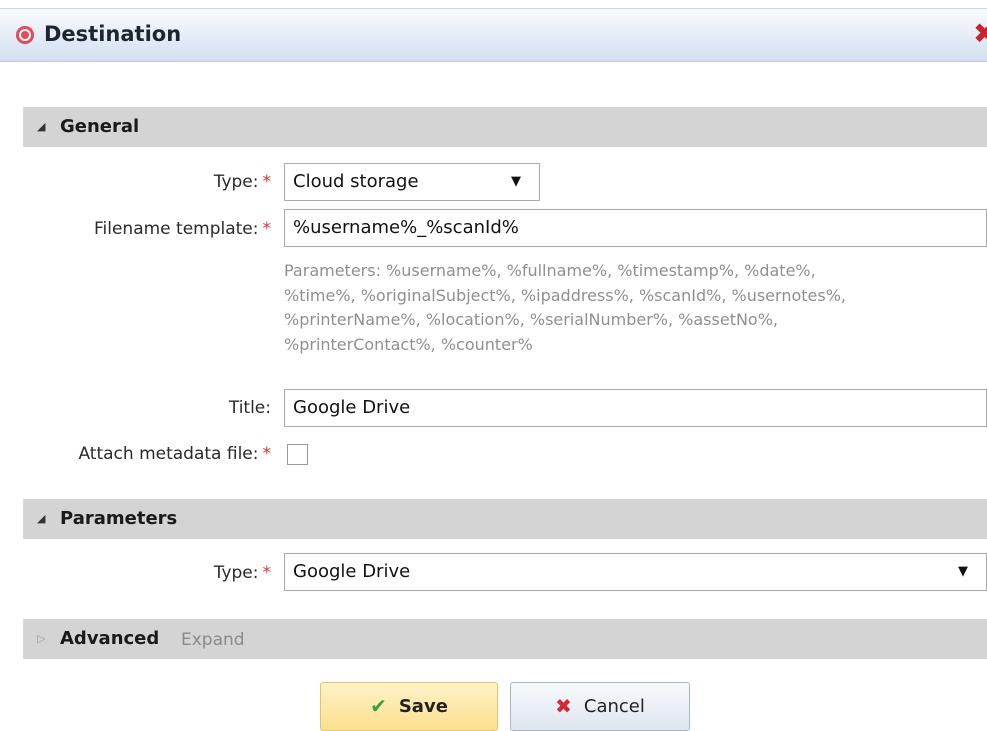 This screenshot has height=731, width=987. What do you see at coordinates (242, 573) in the screenshot?
I see `parameters-type-label: Type: *` at bounding box center [242, 573].